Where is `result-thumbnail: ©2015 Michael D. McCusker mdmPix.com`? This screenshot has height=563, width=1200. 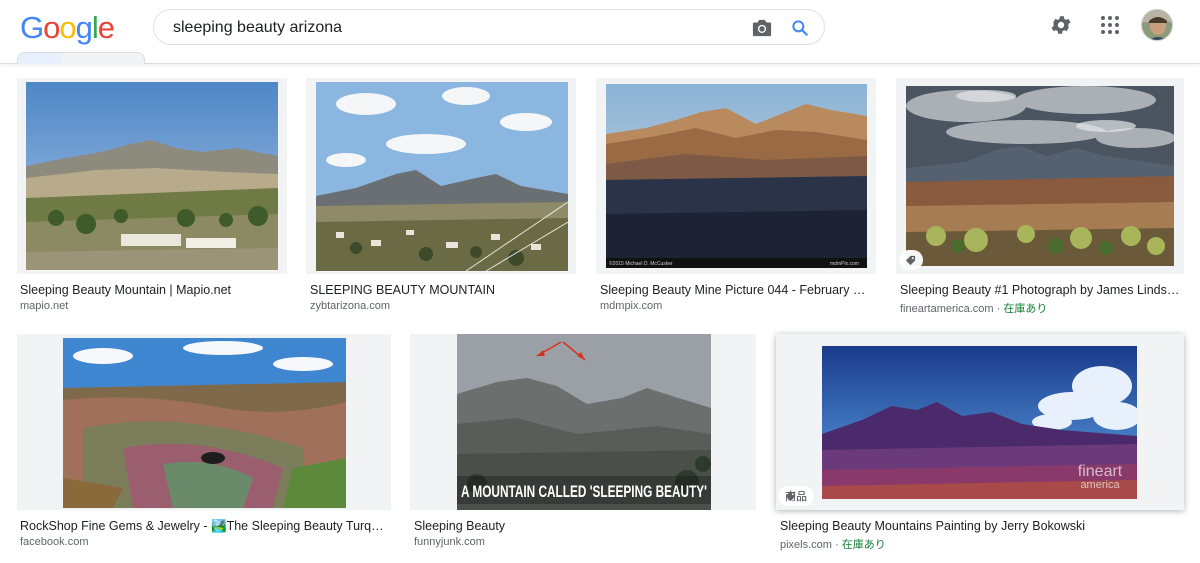 result-thumbnail: ©2015 Michael D. McCusker mdmPix.com is located at coordinates (736, 176).